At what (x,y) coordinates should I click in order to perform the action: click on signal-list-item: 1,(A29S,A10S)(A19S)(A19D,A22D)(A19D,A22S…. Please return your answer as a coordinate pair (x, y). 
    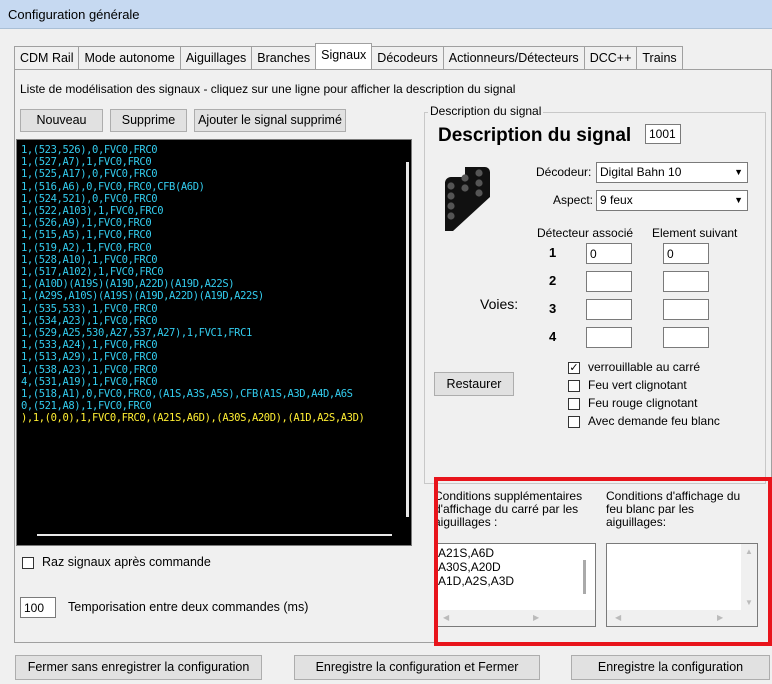
    Looking at the image, I should click on (142, 296).